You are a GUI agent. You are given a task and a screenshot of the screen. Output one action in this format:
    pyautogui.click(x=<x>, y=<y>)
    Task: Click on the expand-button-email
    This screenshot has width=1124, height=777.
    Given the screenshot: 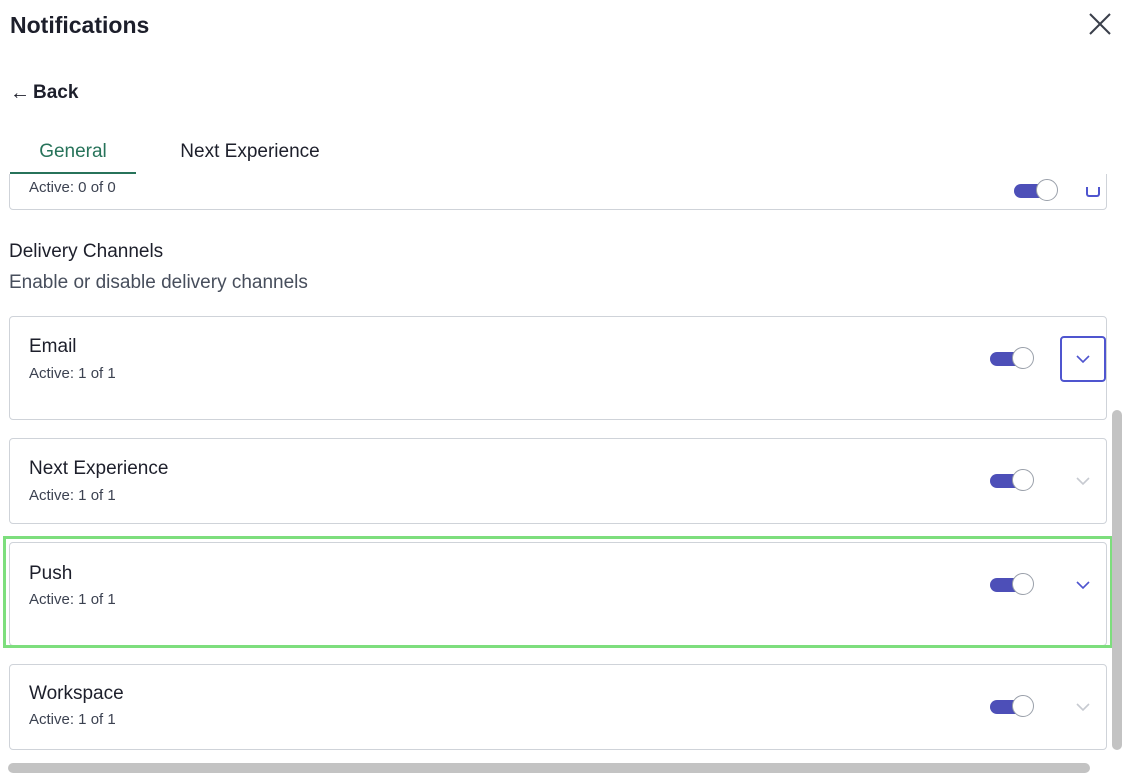 What is the action you would take?
    pyautogui.click(x=1083, y=359)
    